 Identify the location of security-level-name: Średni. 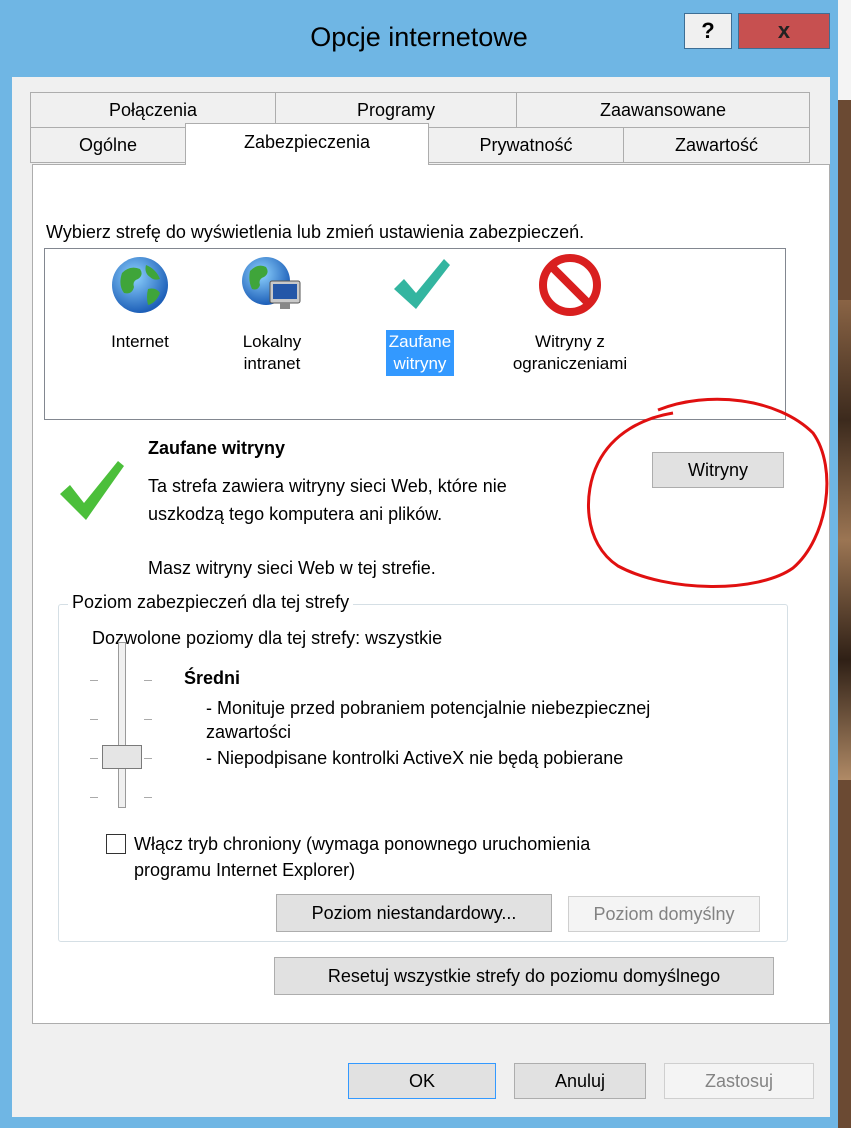
(212, 678).